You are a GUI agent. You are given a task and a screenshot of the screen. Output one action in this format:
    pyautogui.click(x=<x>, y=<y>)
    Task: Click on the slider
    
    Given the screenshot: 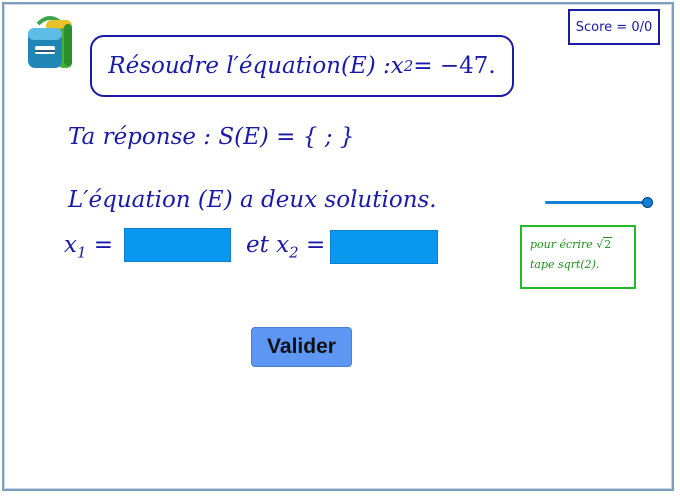 What is the action you would take?
    pyautogui.click(x=600, y=203)
    